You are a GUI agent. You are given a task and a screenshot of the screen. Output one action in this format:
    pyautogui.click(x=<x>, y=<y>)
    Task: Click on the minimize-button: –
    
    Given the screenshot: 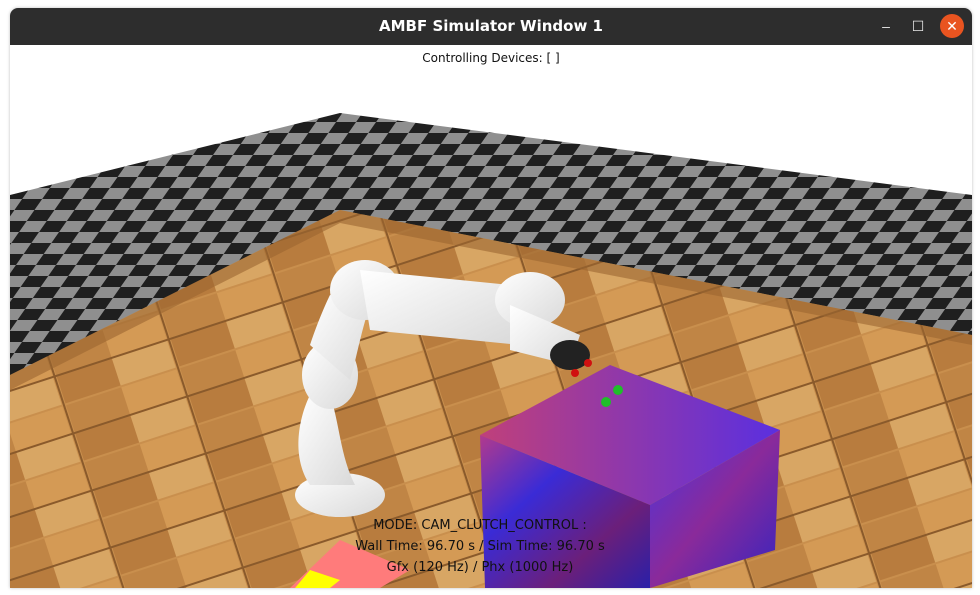 What is the action you would take?
    pyautogui.click(x=886, y=26)
    